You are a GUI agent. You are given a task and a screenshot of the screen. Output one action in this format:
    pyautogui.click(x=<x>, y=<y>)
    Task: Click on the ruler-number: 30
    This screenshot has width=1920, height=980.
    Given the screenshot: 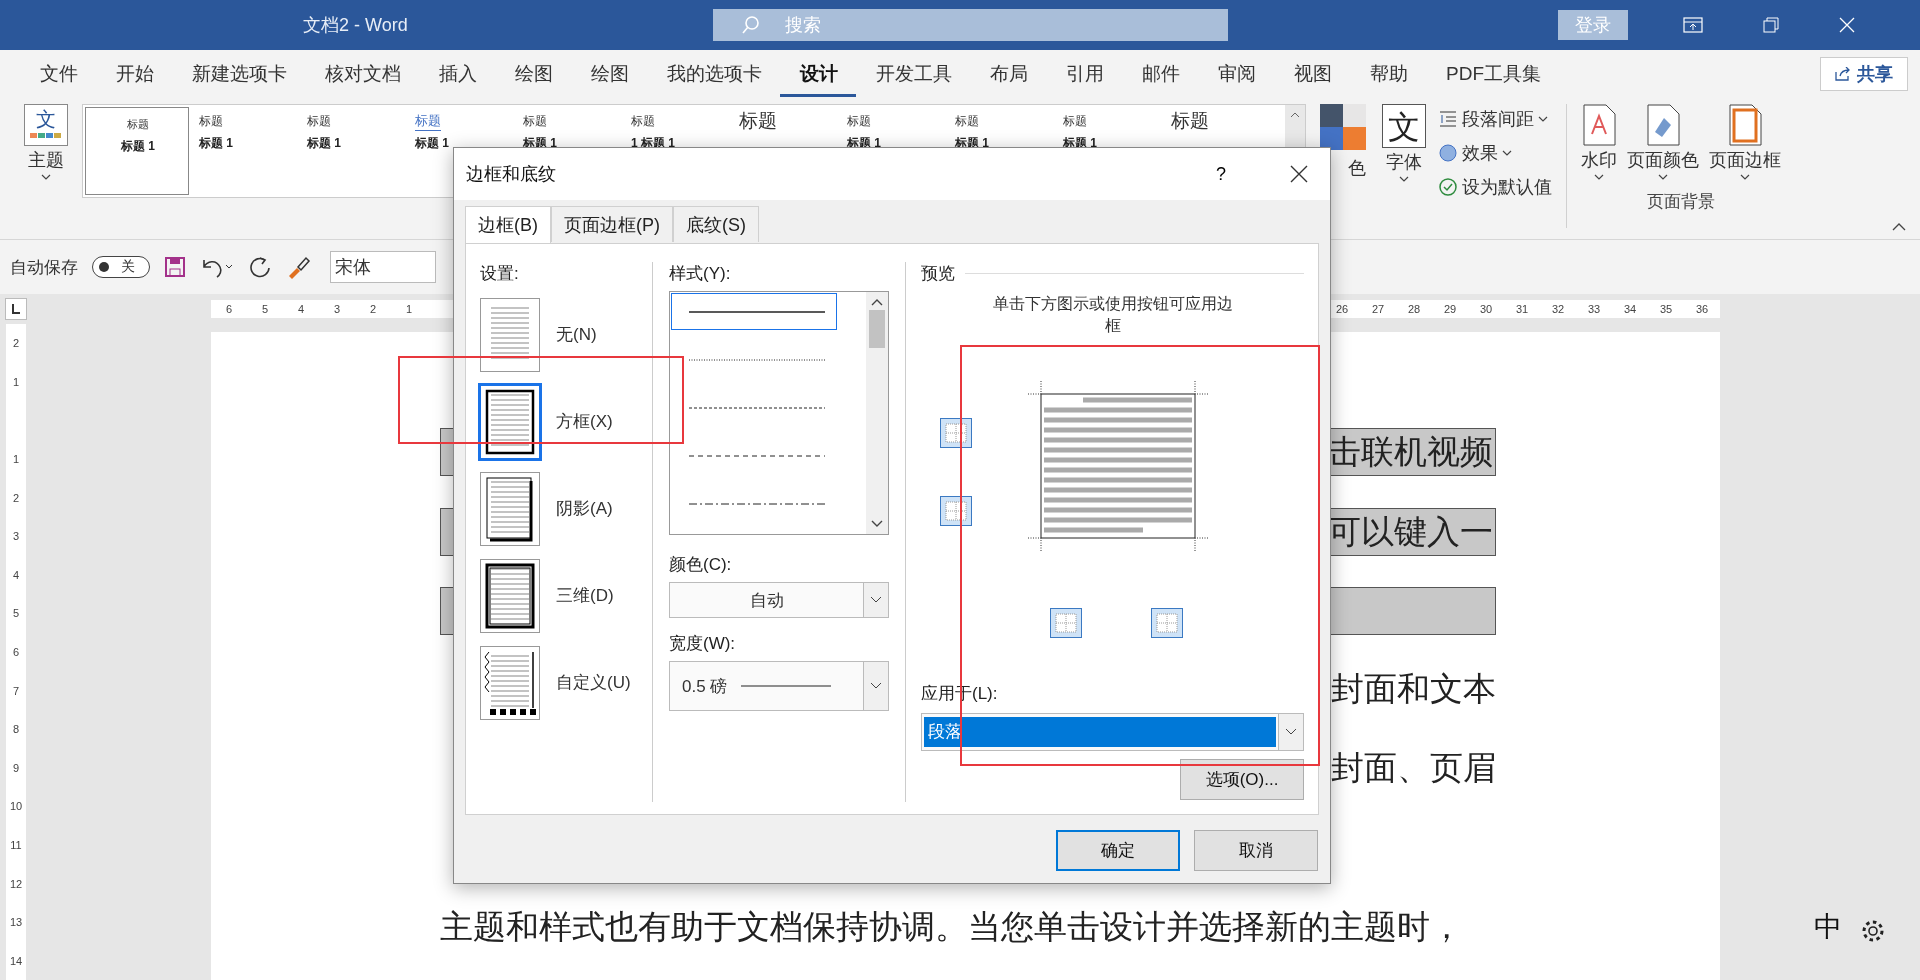 What is the action you would take?
    pyautogui.click(x=1486, y=309)
    